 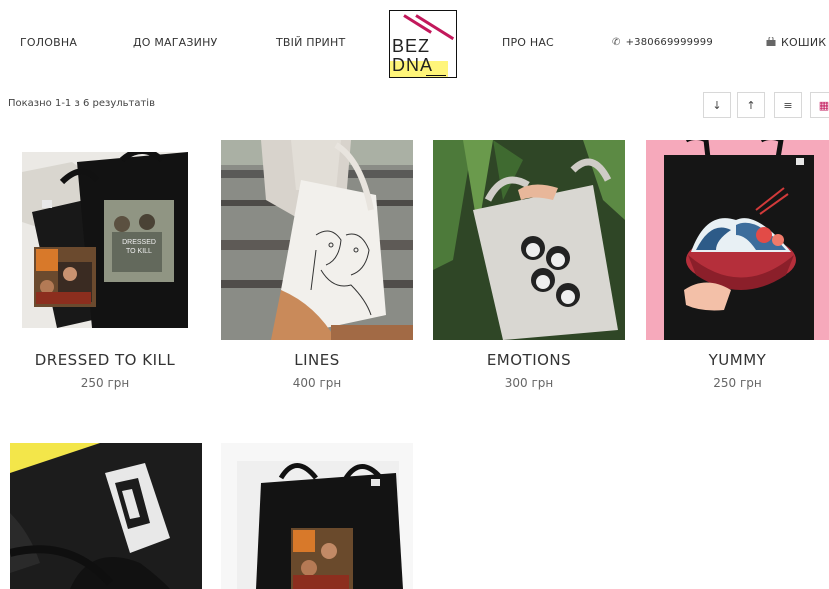 What do you see at coordinates (529, 383) in the screenshot?
I see `product-price: 300 грн` at bounding box center [529, 383].